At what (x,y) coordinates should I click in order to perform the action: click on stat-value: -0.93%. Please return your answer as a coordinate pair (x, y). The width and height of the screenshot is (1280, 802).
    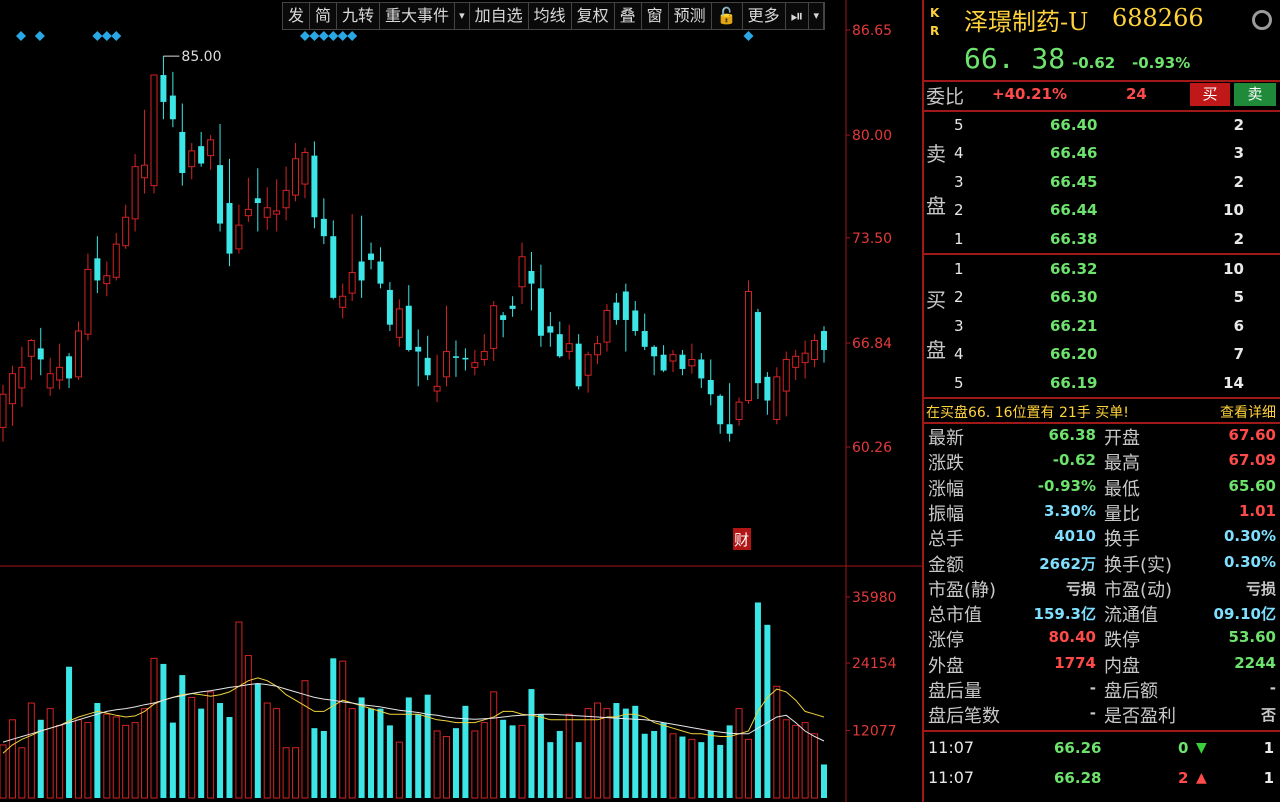
    Looking at the image, I should click on (1066, 485).